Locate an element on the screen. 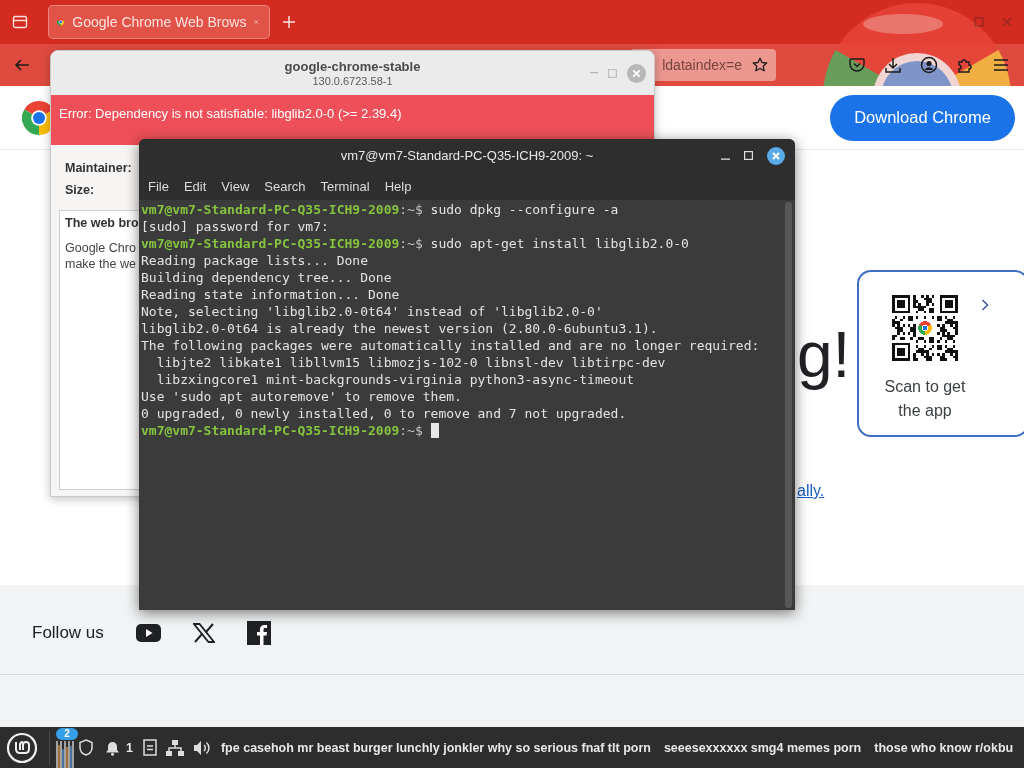 The height and width of the screenshot is (768, 1024). qr-code-icon is located at coordinates (925, 328).